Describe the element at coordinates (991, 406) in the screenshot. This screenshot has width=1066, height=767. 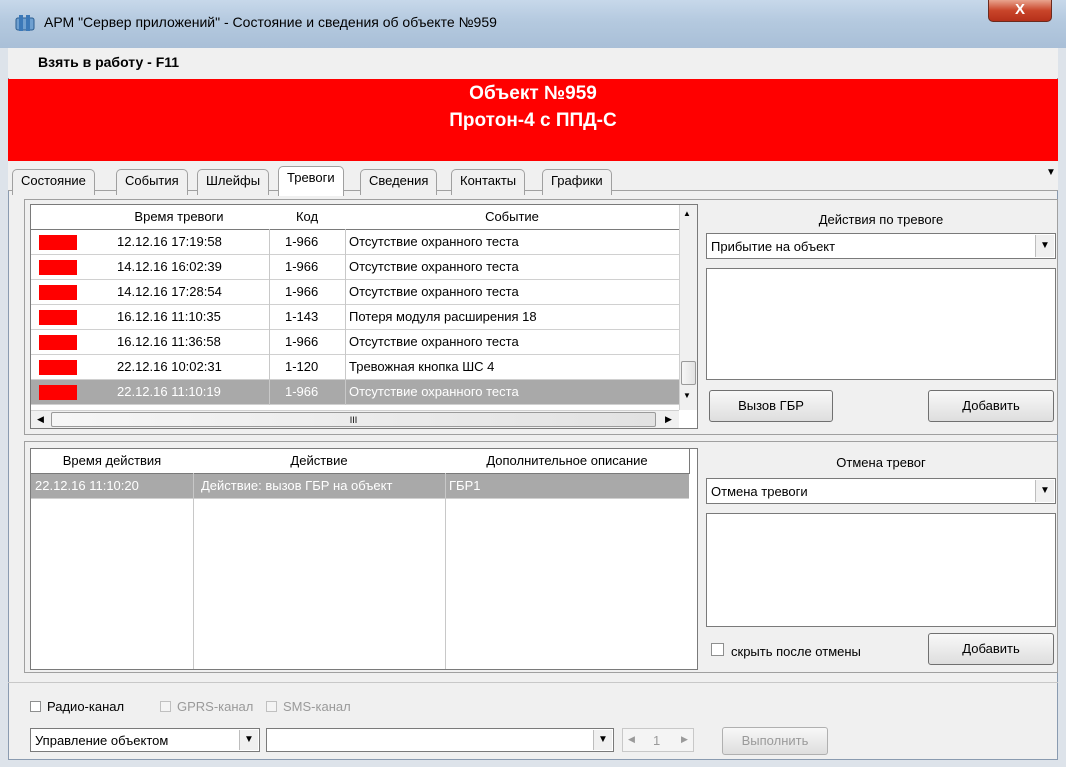
I see `add-alarm-action-button: Добавить` at that location.